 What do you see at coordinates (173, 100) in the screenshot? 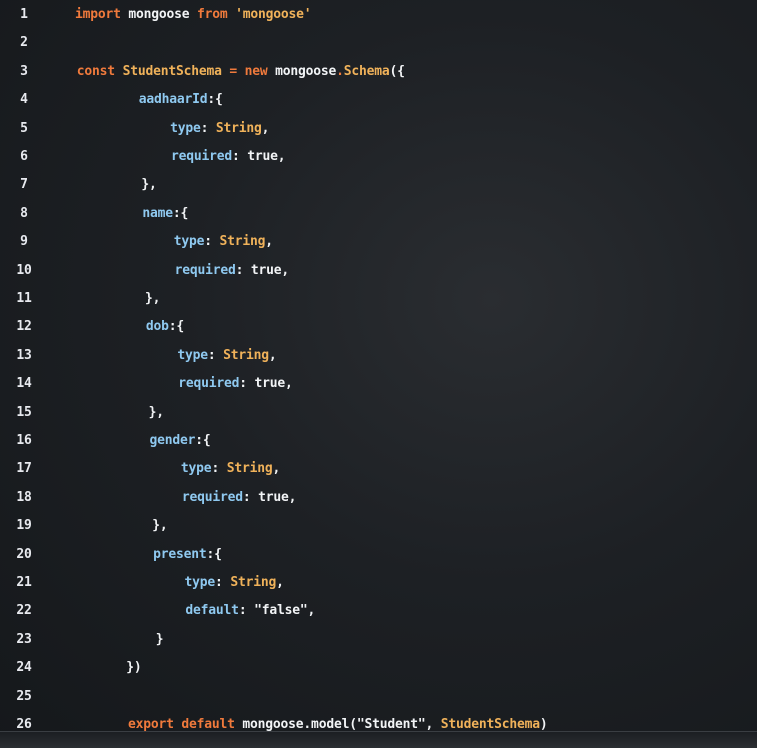
I see `code-token: aadhaarId` at bounding box center [173, 100].